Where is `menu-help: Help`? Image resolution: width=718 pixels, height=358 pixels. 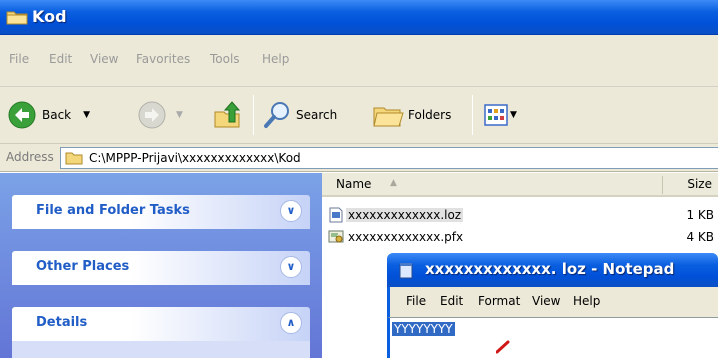 menu-help: Help is located at coordinates (275, 59).